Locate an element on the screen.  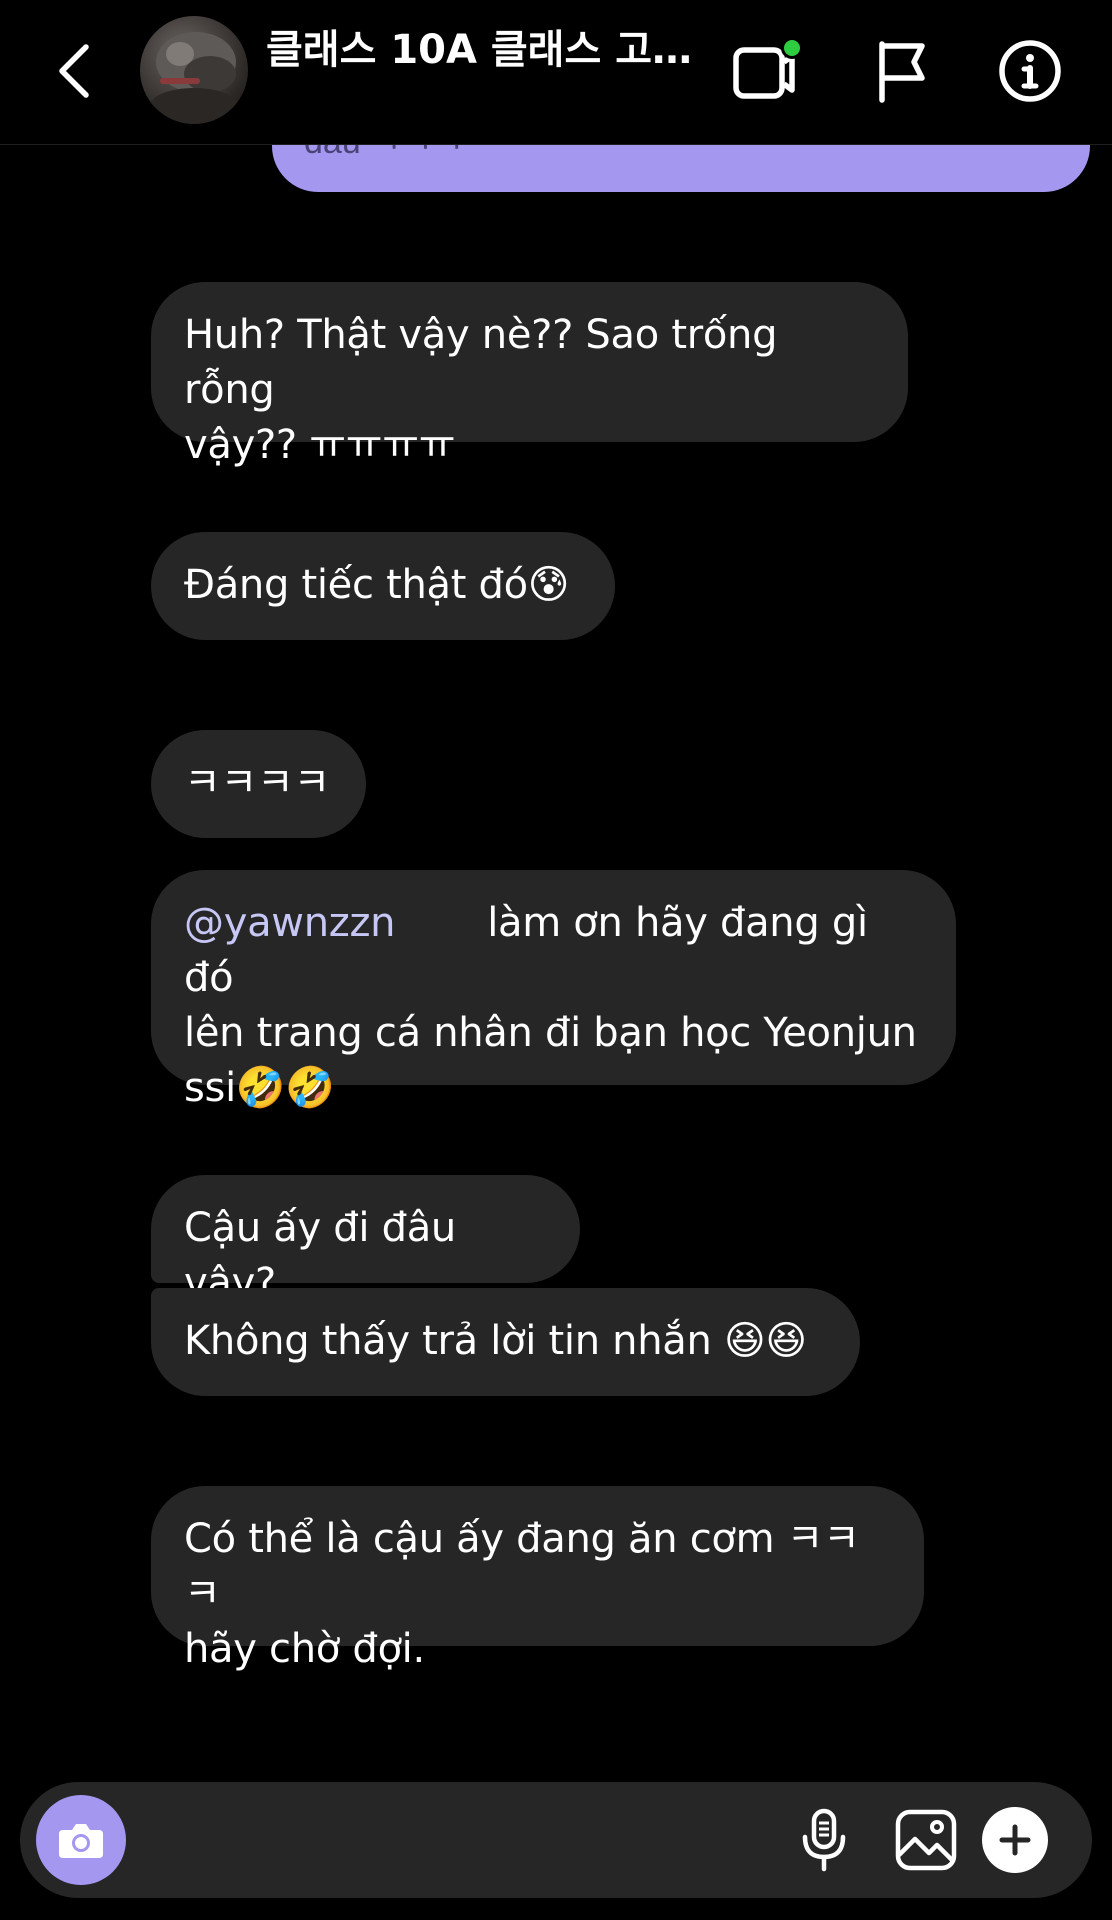
message-text: ssi🤣🤣 is located at coordinates (259, 1088).